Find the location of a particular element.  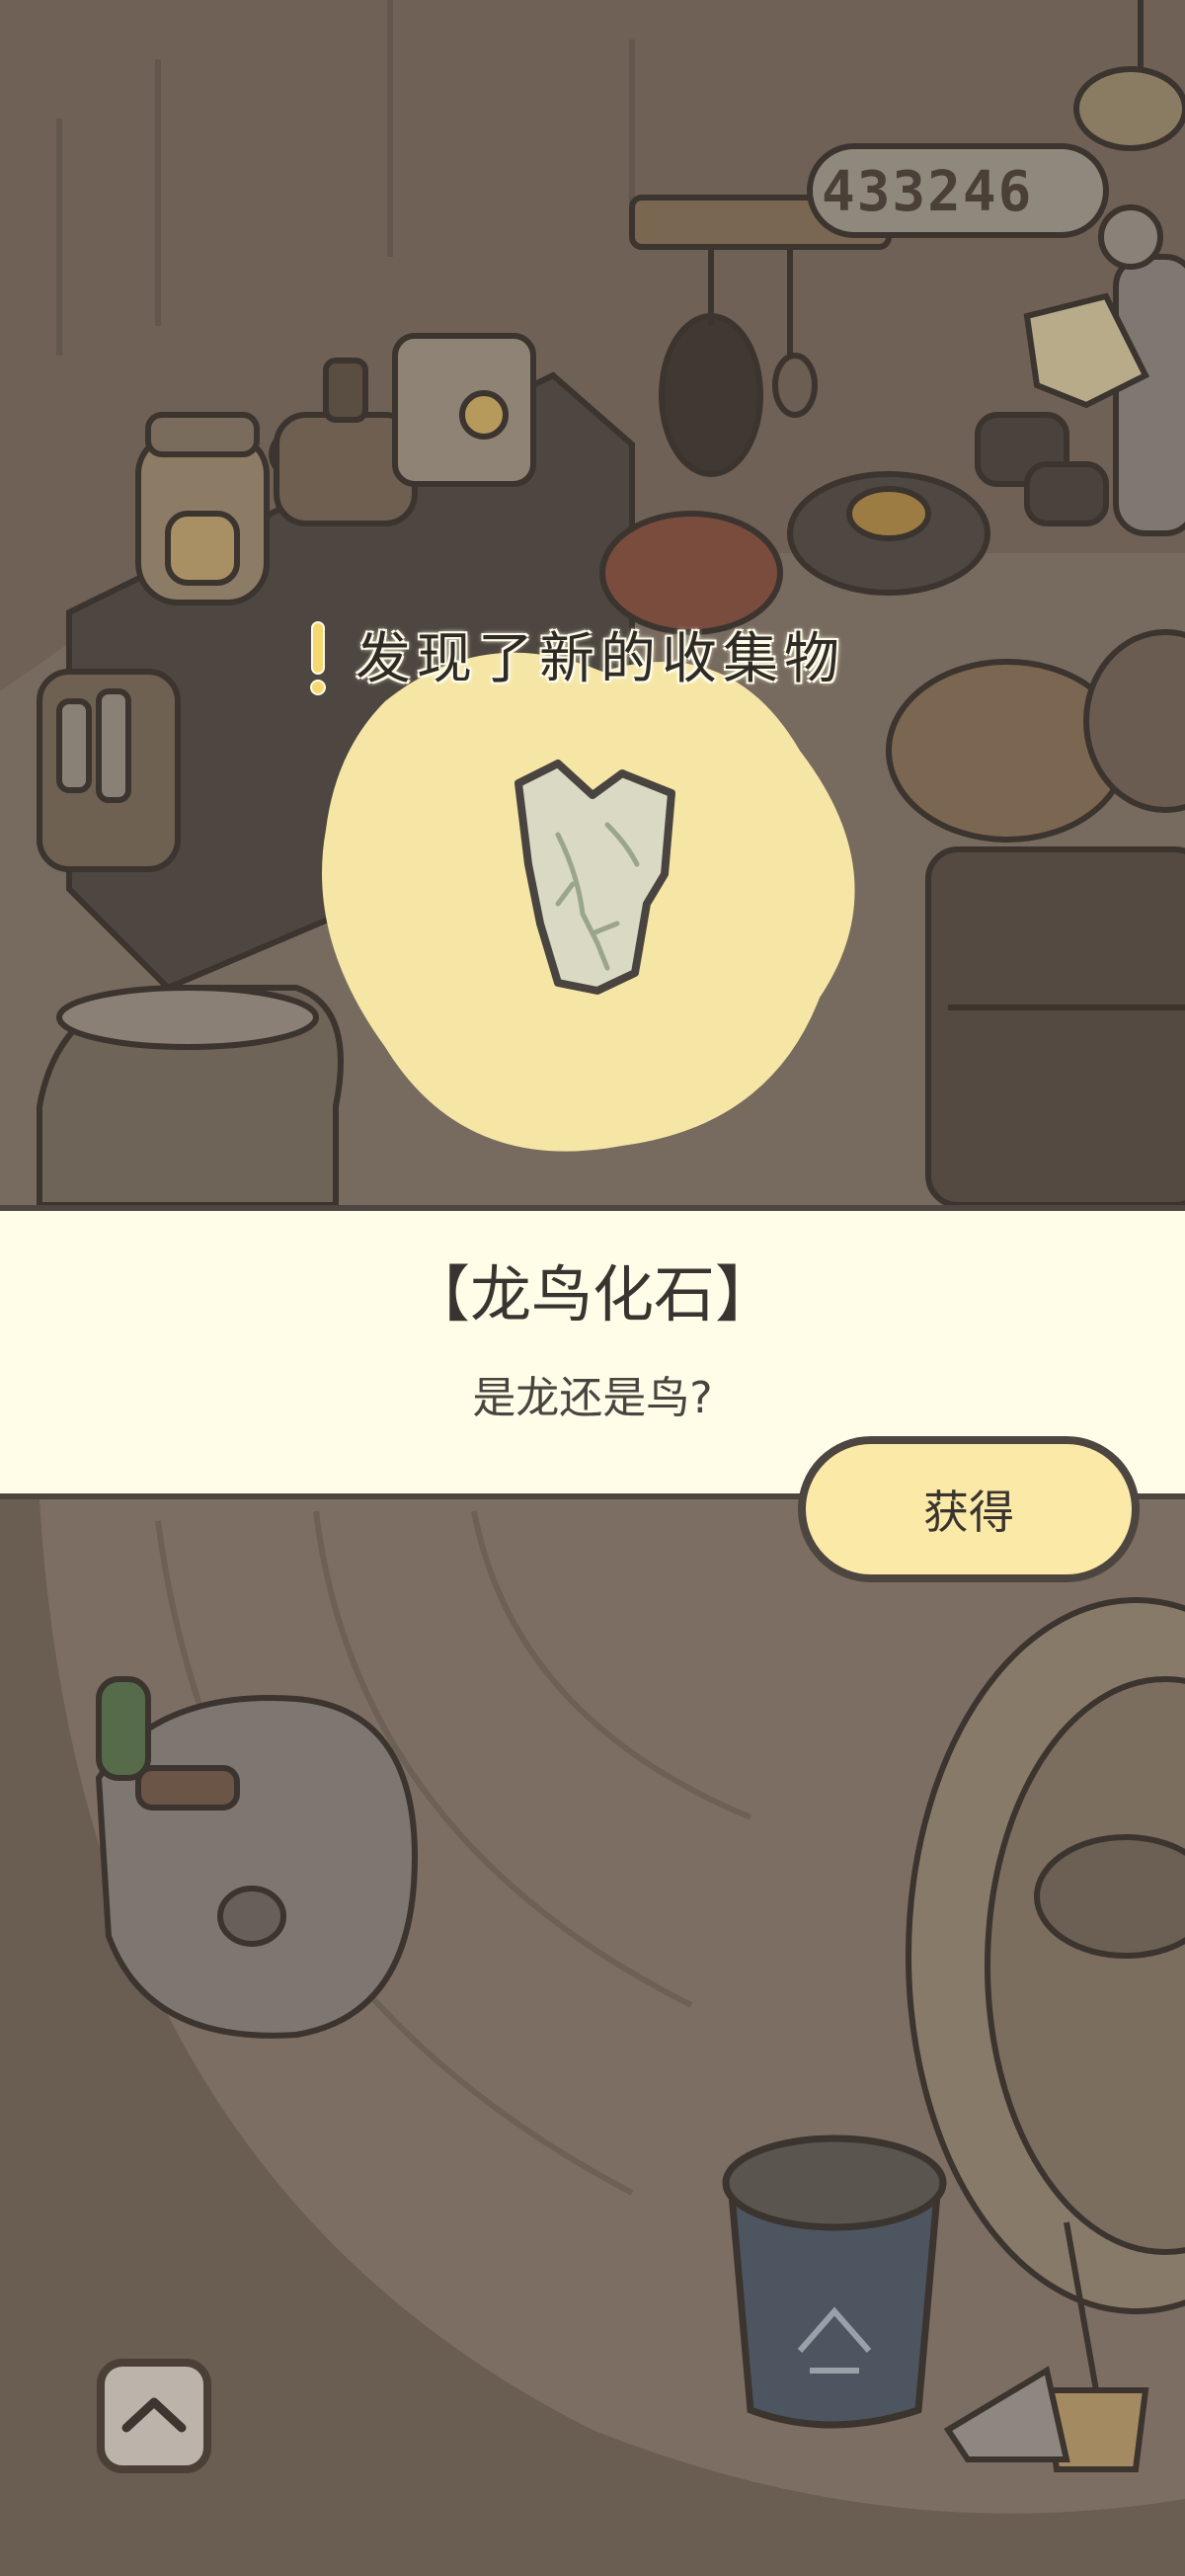

box is located at coordinates (464, 410).